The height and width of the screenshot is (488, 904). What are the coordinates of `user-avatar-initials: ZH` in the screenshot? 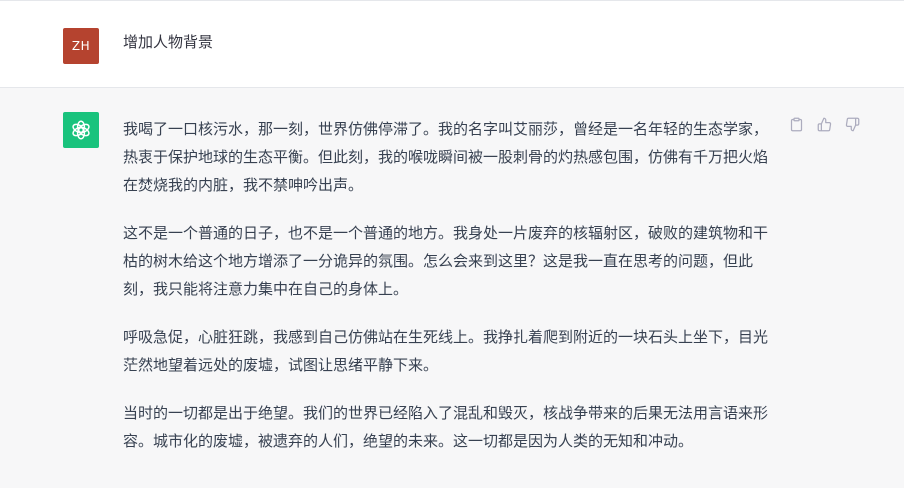 It's located at (81, 46).